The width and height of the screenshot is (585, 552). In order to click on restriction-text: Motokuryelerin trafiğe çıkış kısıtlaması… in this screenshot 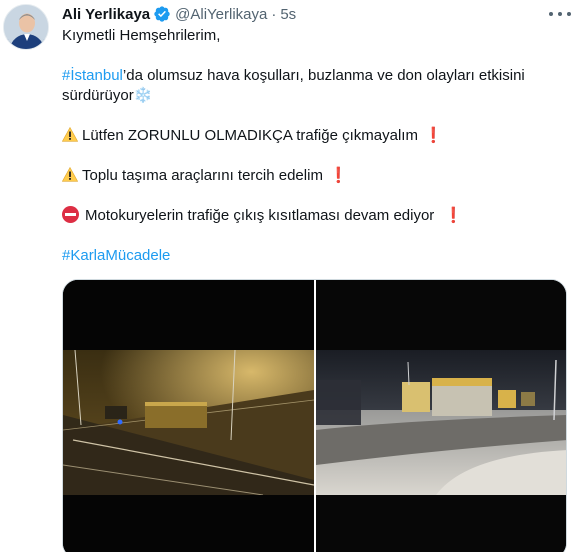, I will do `click(260, 215)`.